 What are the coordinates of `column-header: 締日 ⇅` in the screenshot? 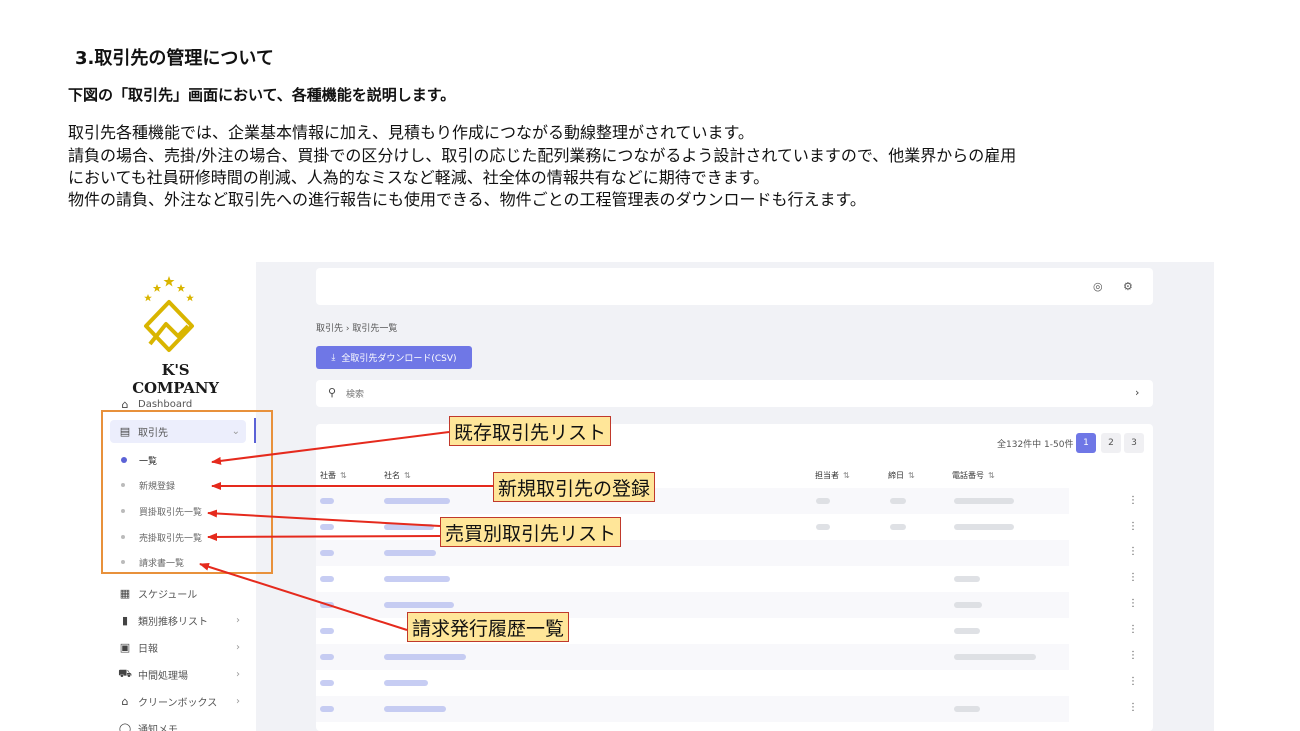 It's located at (901, 475).